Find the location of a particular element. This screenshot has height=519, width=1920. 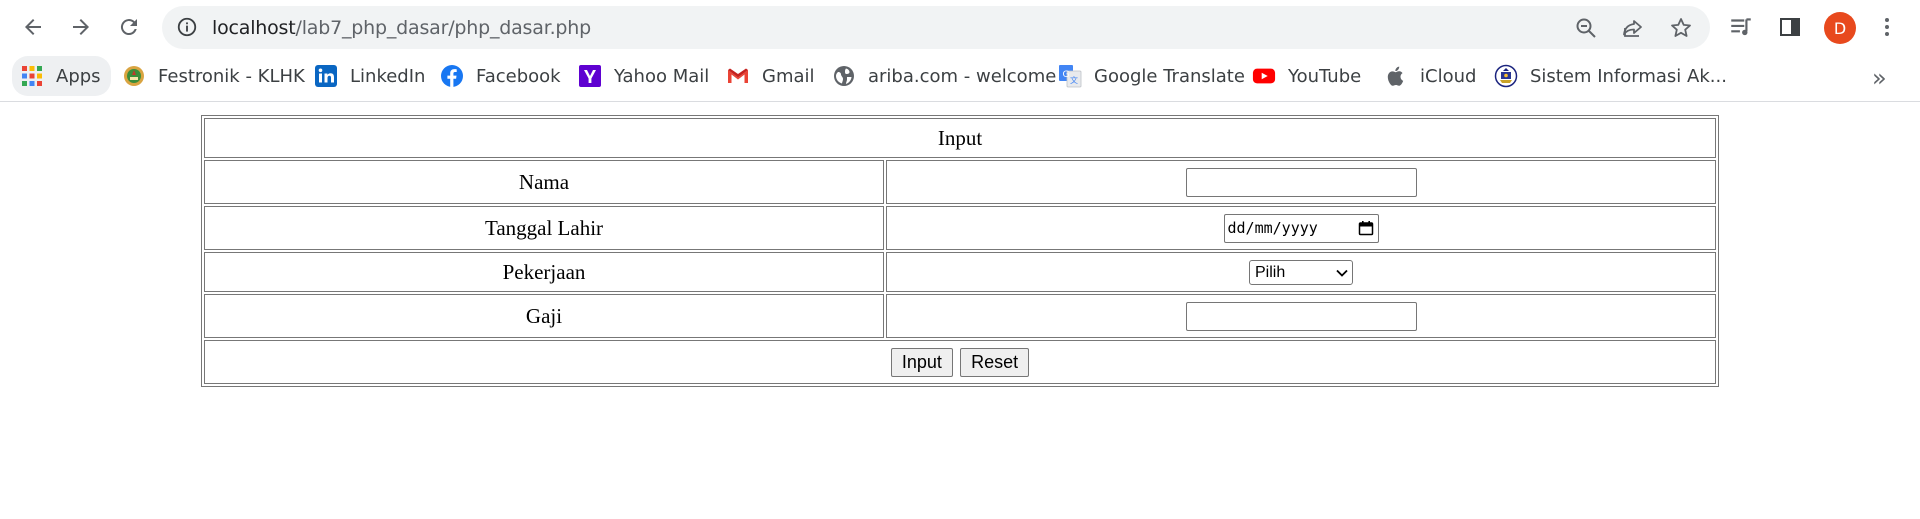

bookmark-label: YouTube is located at coordinates (1325, 76).